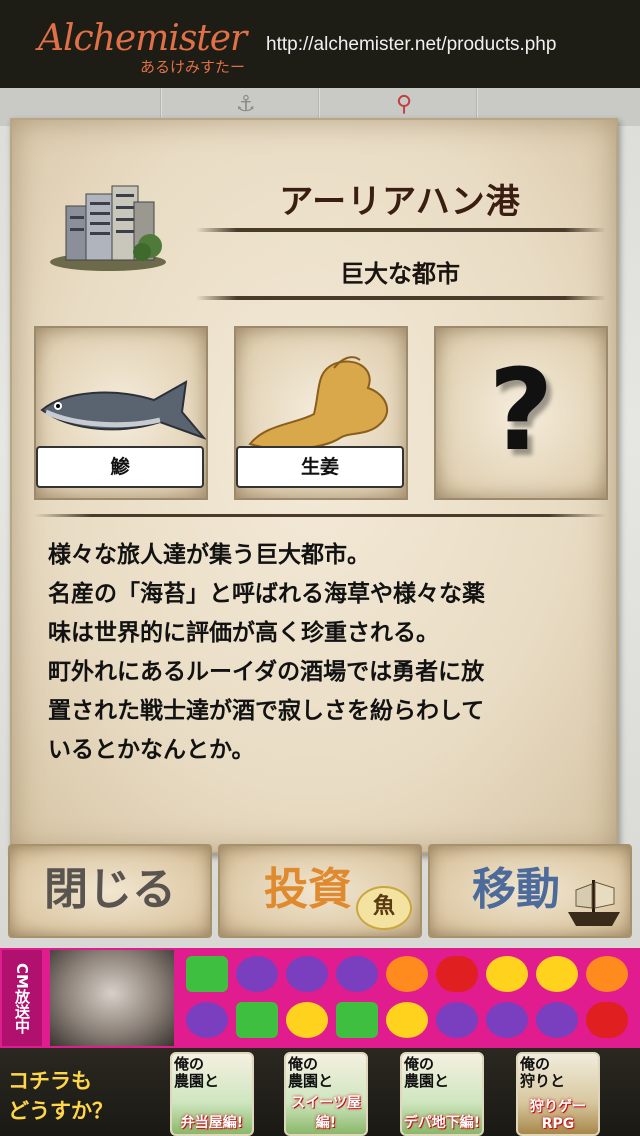 Image resolution: width=640 pixels, height=1136 pixels. I want to click on close-button-label: 閉じる, so click(110, 889).